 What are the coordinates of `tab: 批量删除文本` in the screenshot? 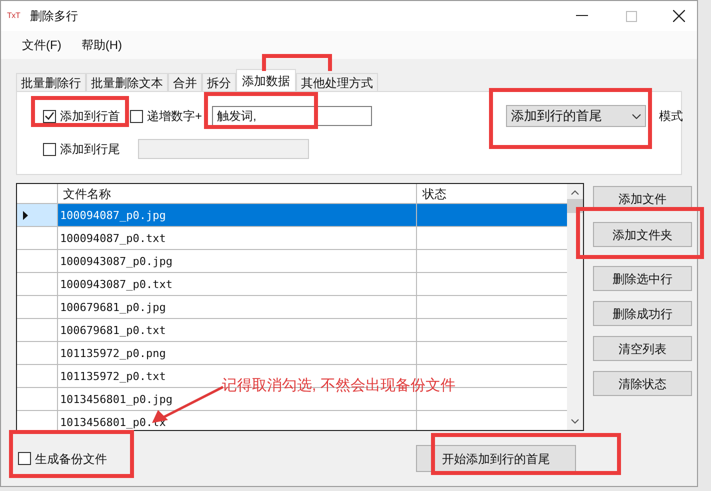 It's located at (127, 82).